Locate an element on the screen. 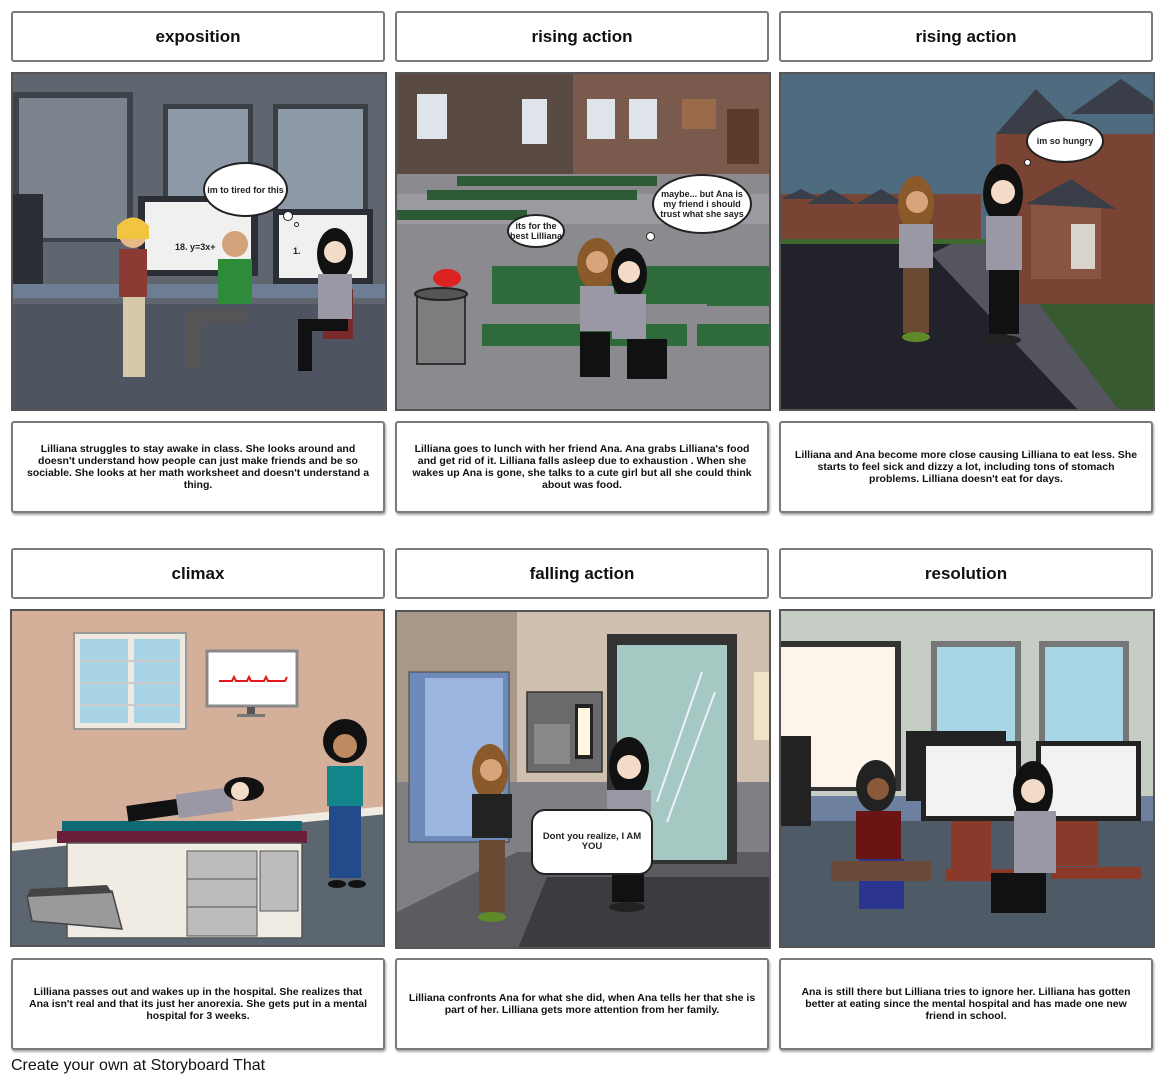 Image resolution: width=1165 pixels, height=1087 pixels. speech-bubble-i-am-you-text: Dont you realize, I AM YOU is located at coordinates (592, 841).